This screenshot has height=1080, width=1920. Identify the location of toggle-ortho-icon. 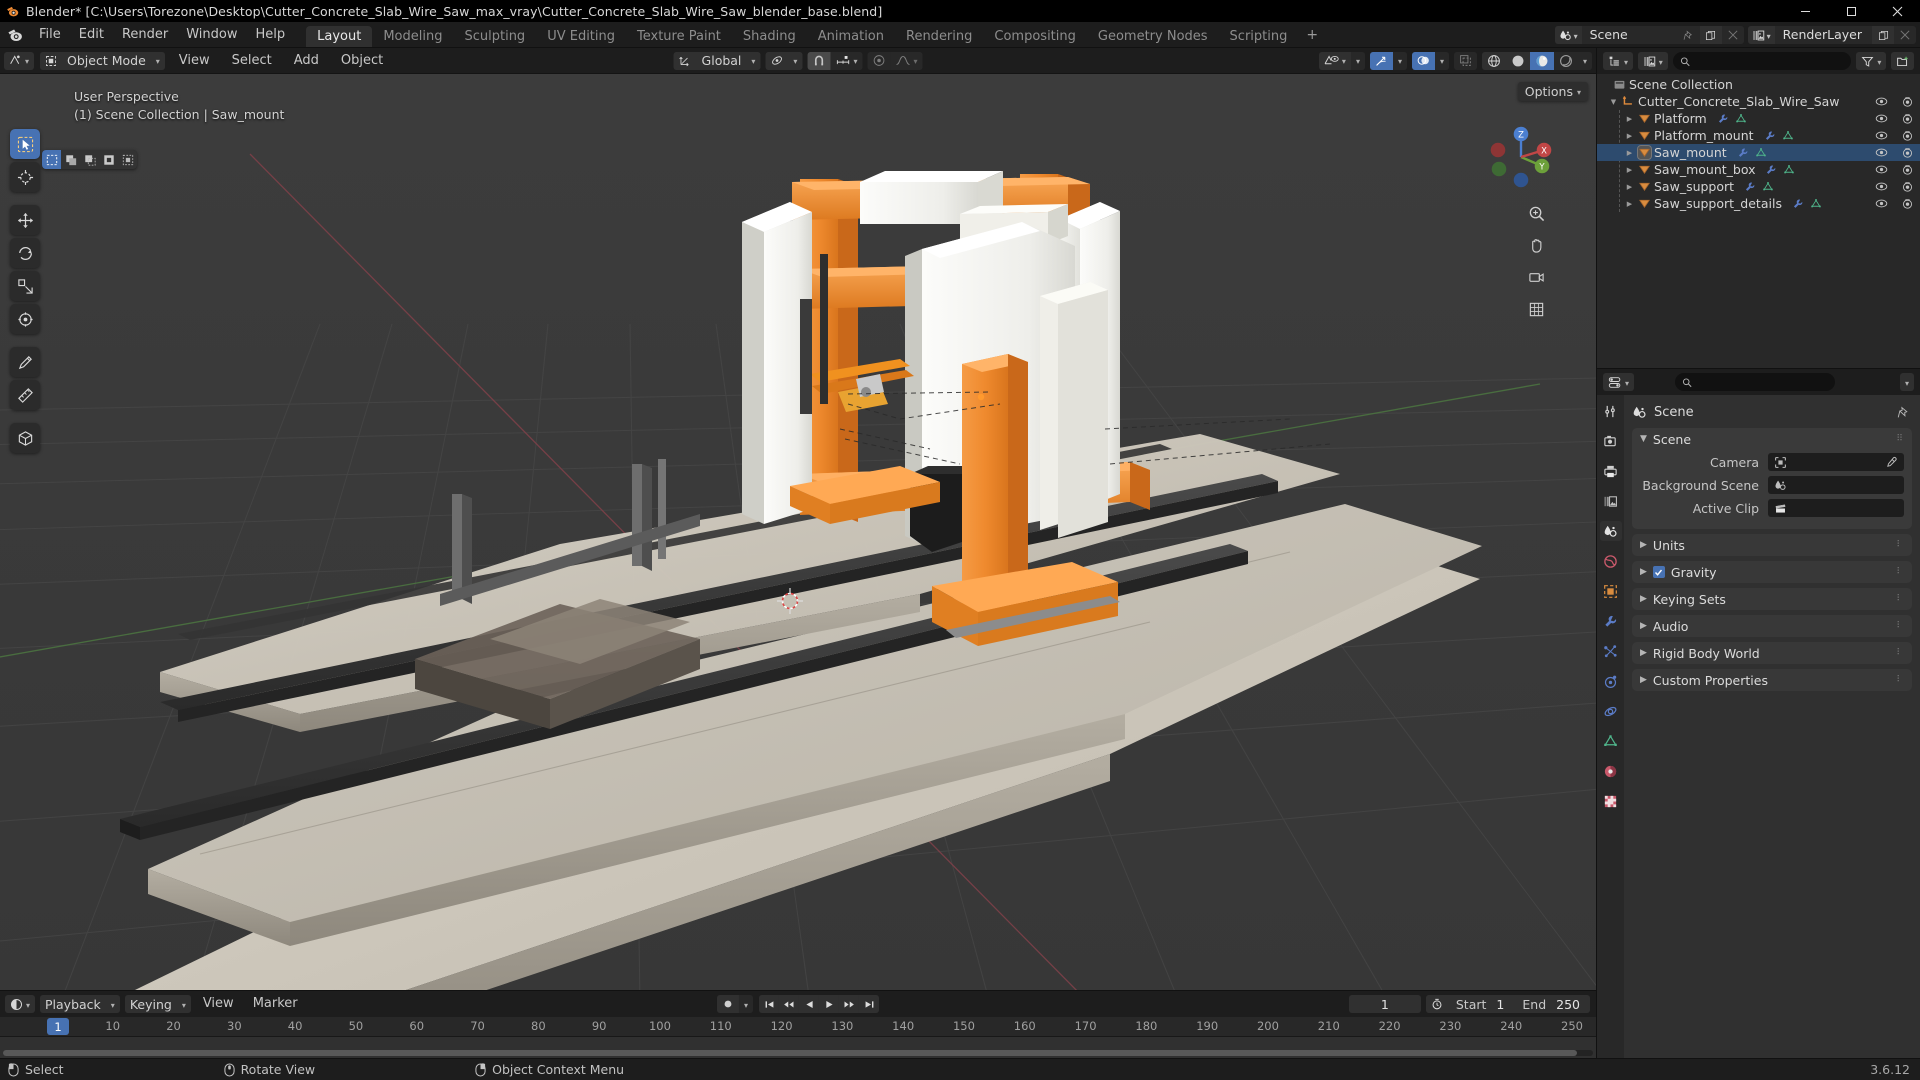
(1536, 309).